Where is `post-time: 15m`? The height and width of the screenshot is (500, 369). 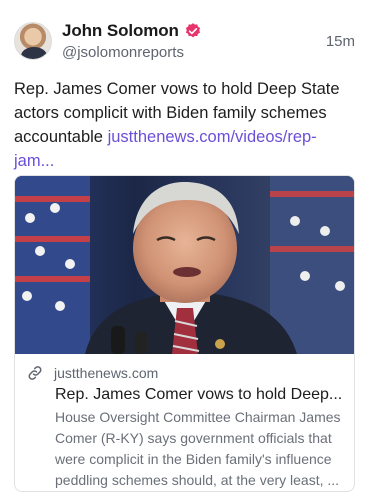 post-time: 15m is located at coordinates (340, 41).